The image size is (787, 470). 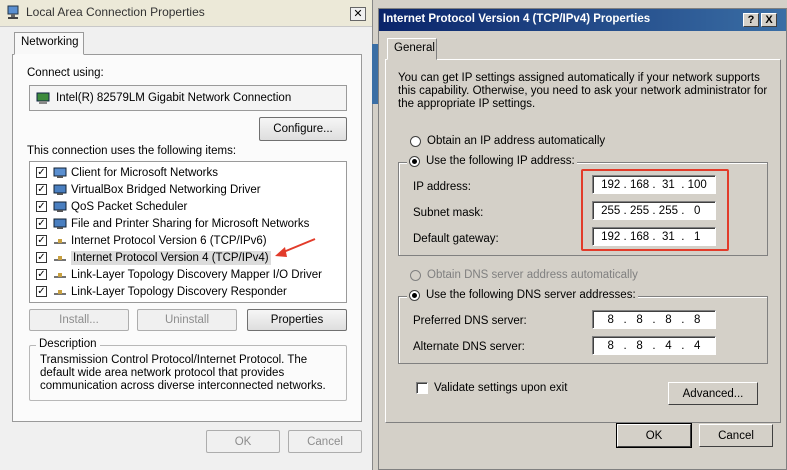 I want to click on preferred-dns-label: Preferred DNS server:, so click(x=470, y=321).